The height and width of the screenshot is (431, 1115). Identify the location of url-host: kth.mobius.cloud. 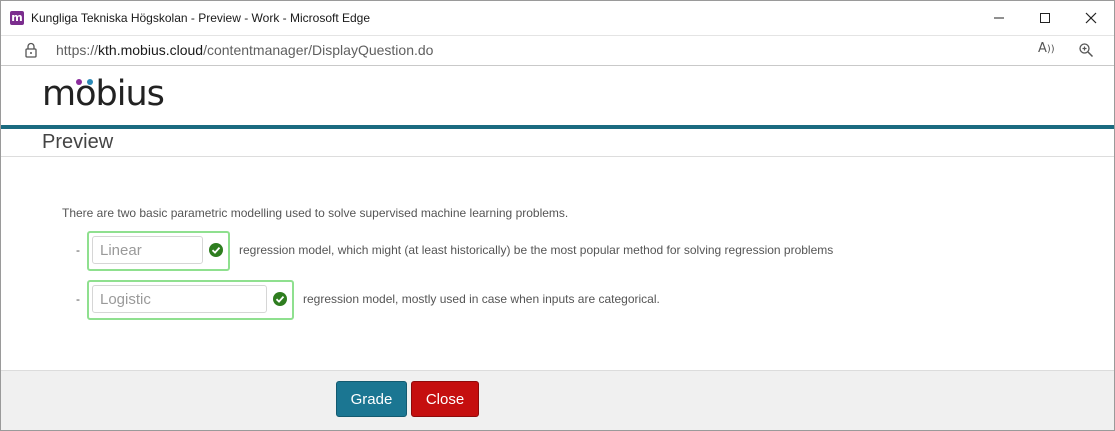
(151, 50).